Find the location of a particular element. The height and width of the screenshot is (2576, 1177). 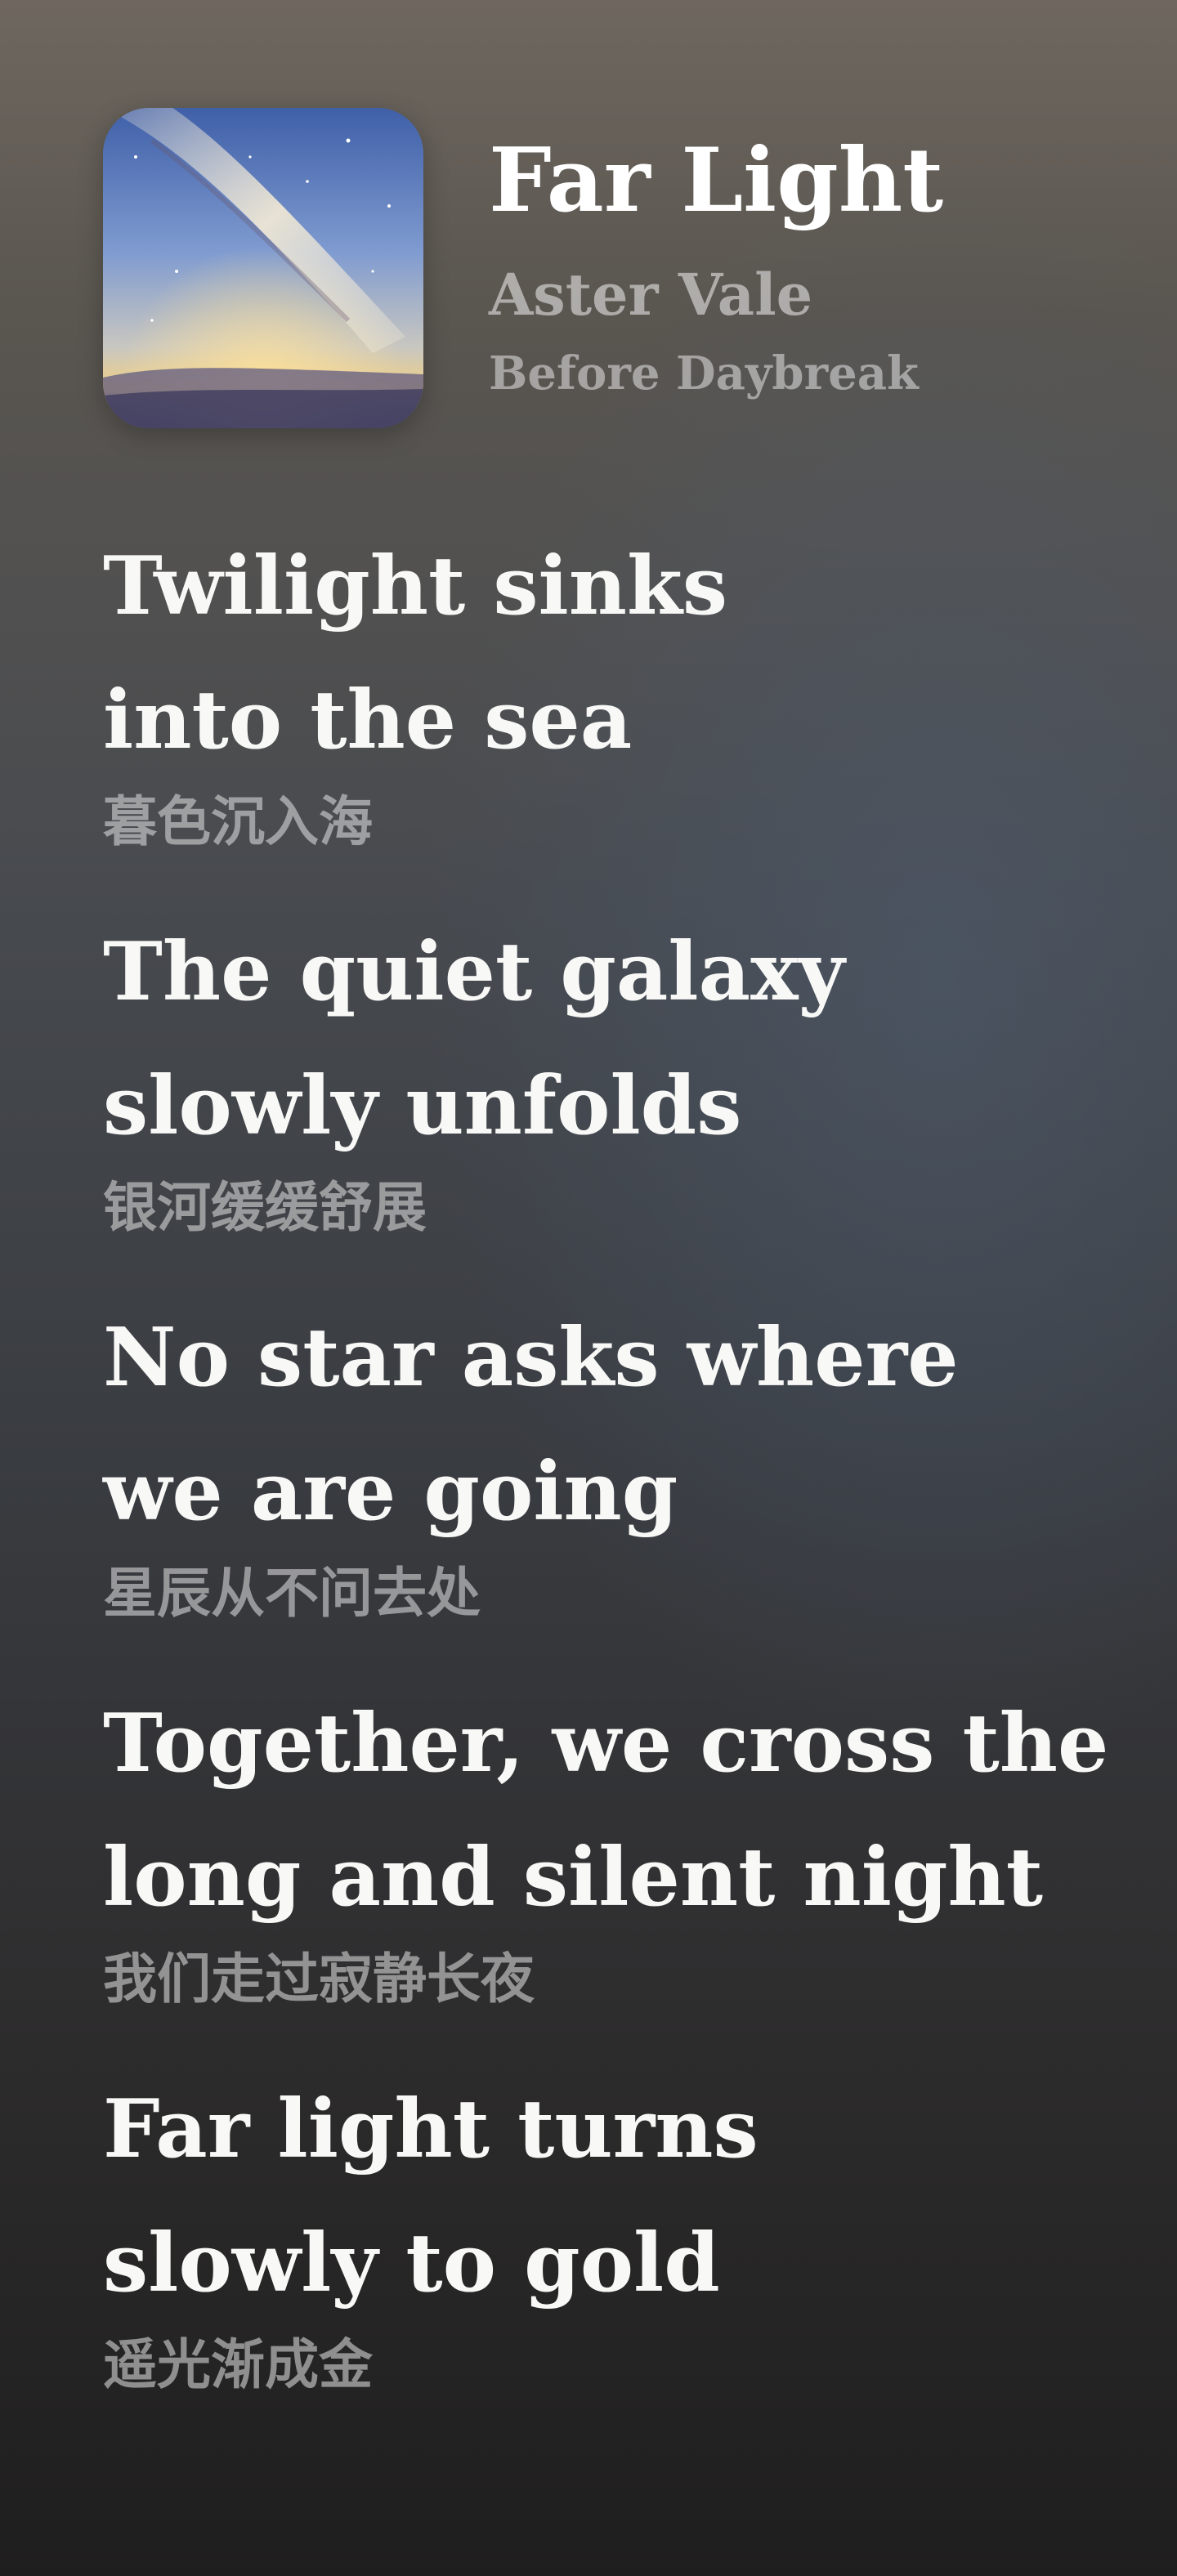

lyric-translation: 星辰从不问去处 is located at coordinates (292, 1593).